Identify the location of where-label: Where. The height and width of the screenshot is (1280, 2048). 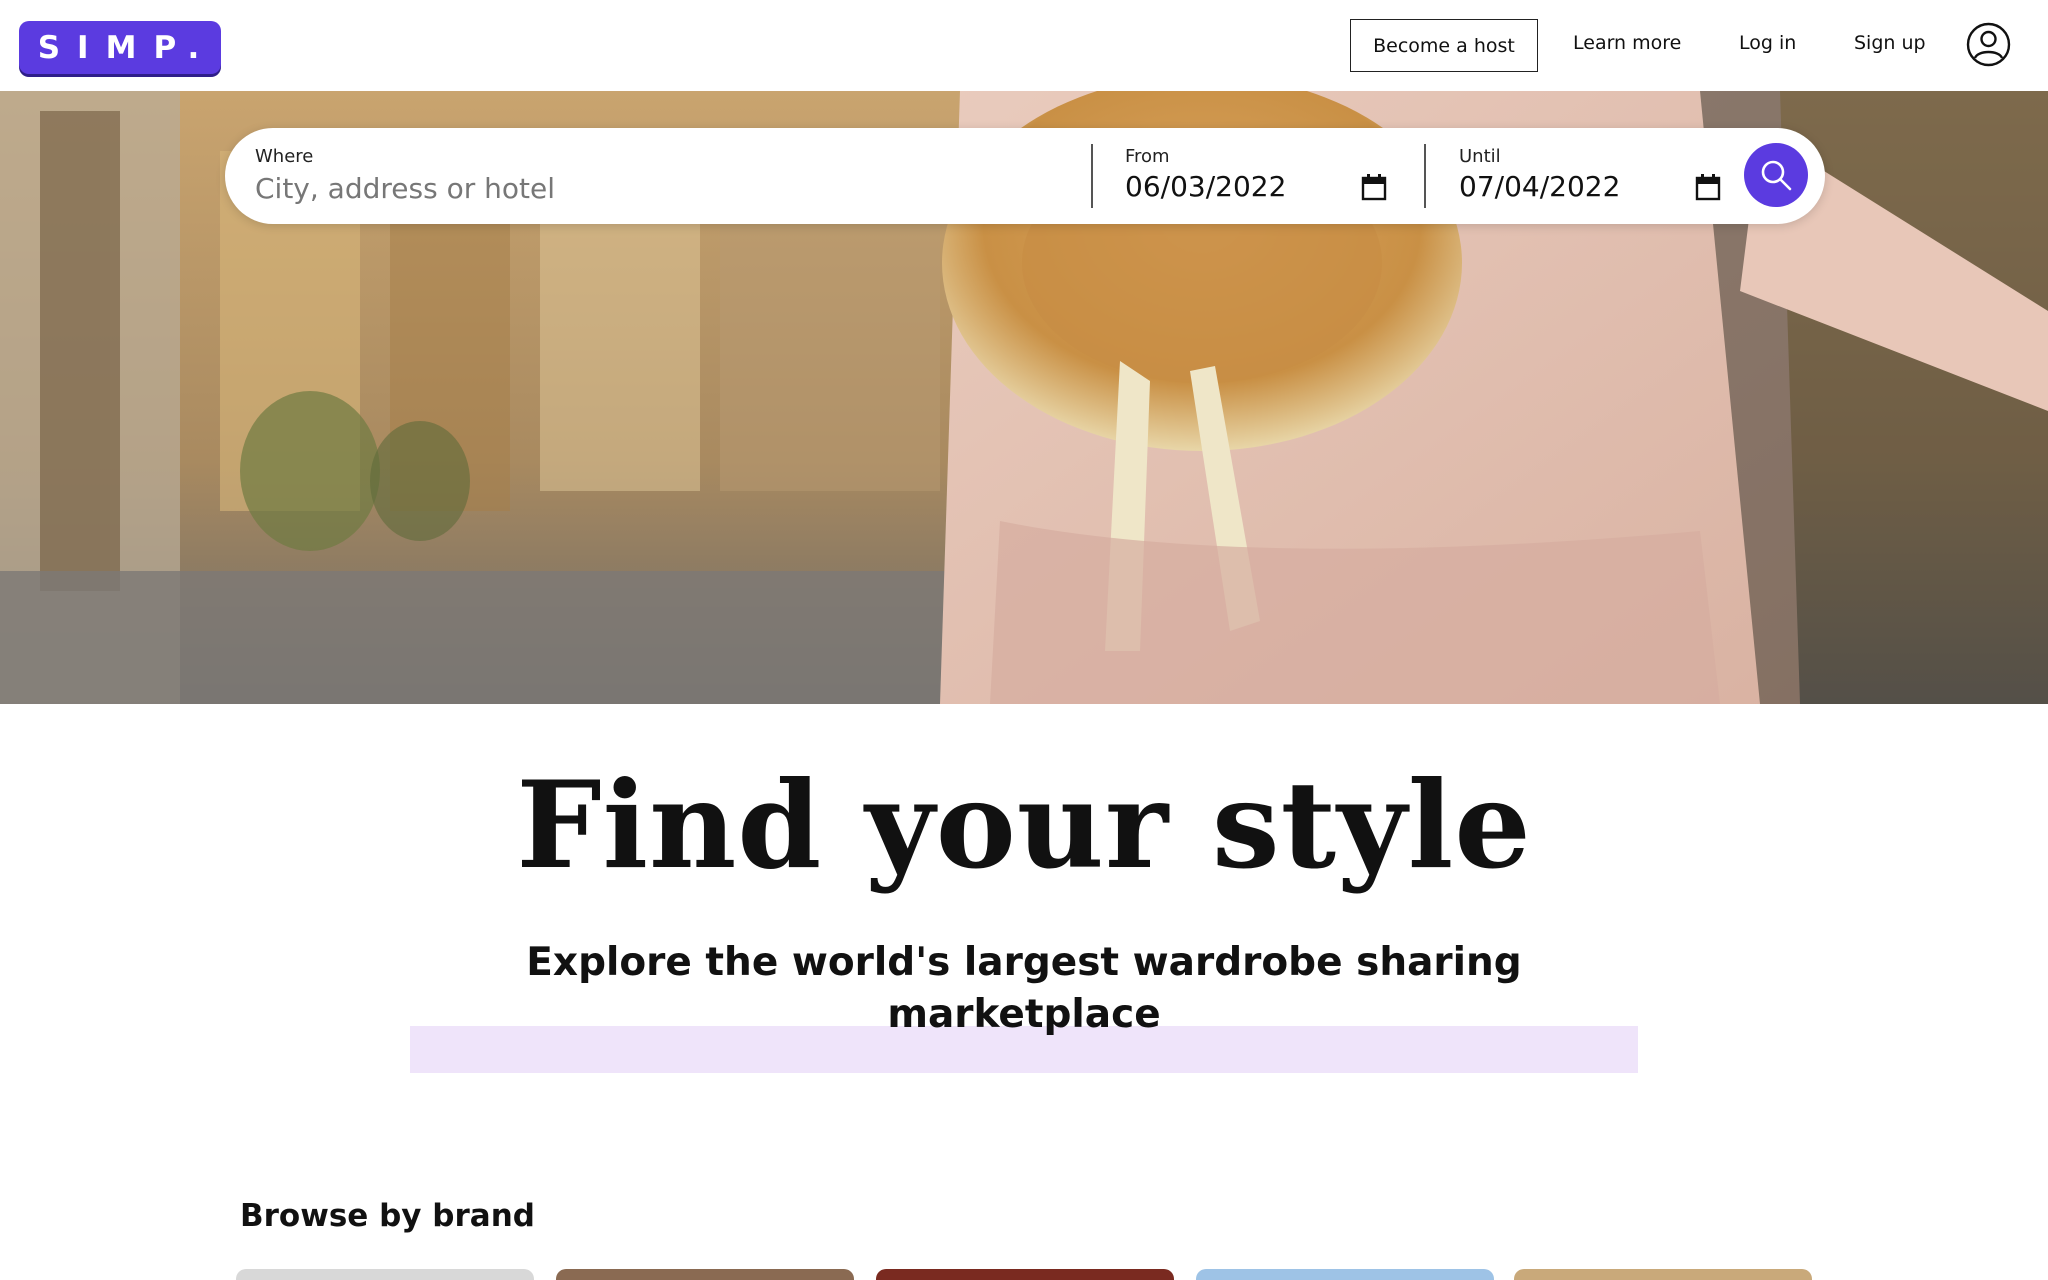
(284, 156).